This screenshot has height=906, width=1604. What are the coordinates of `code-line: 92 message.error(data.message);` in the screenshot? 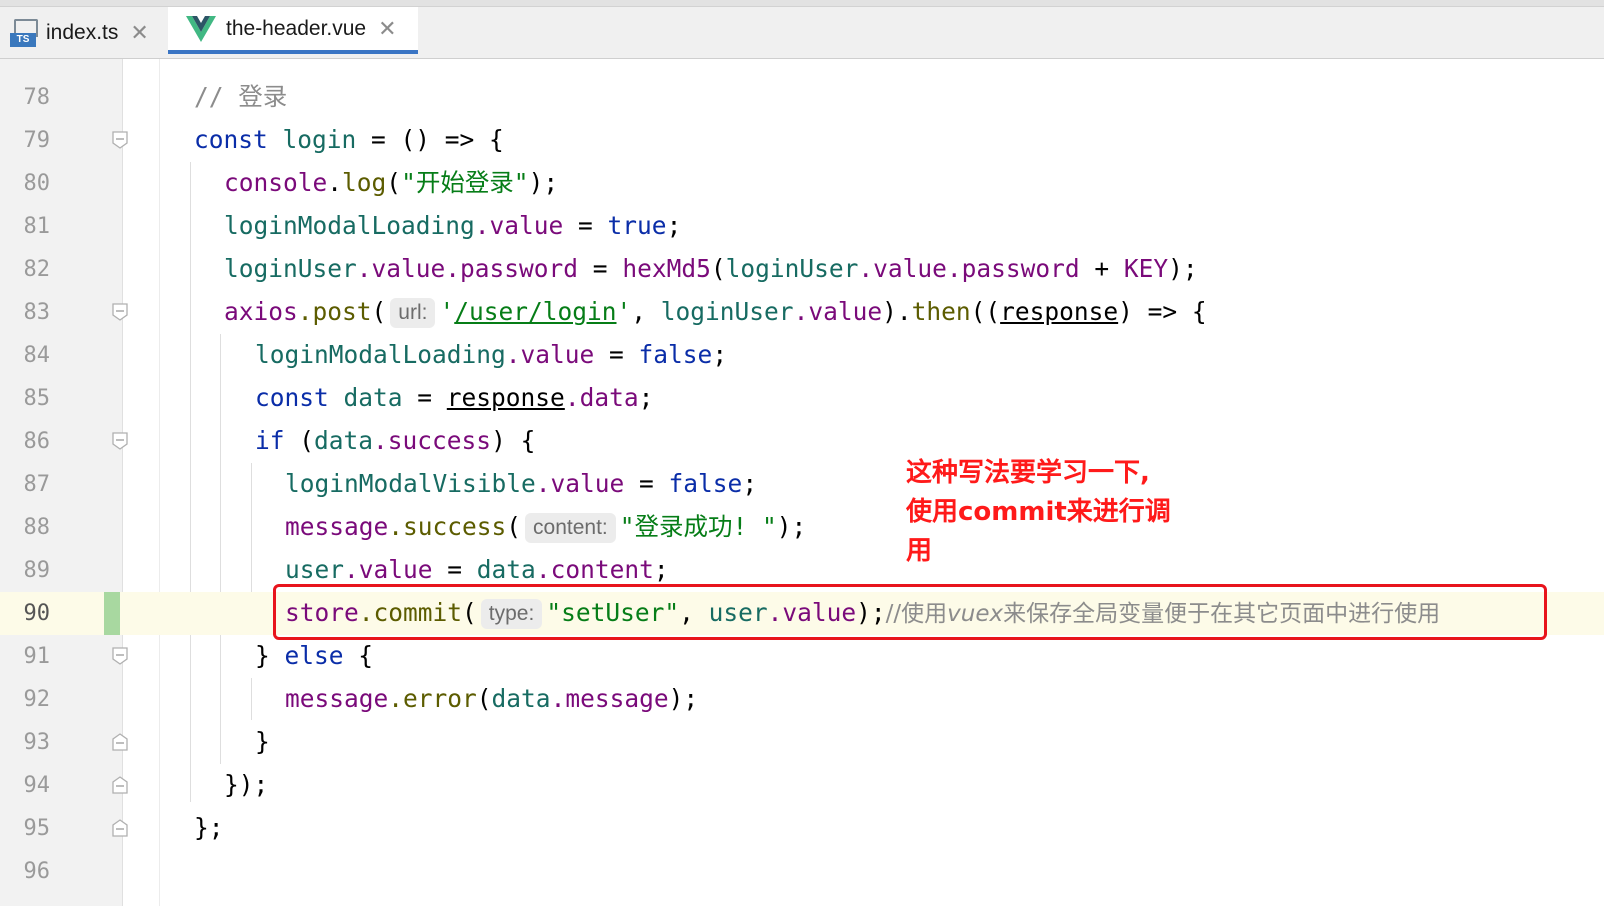 It's located at (802, 699).